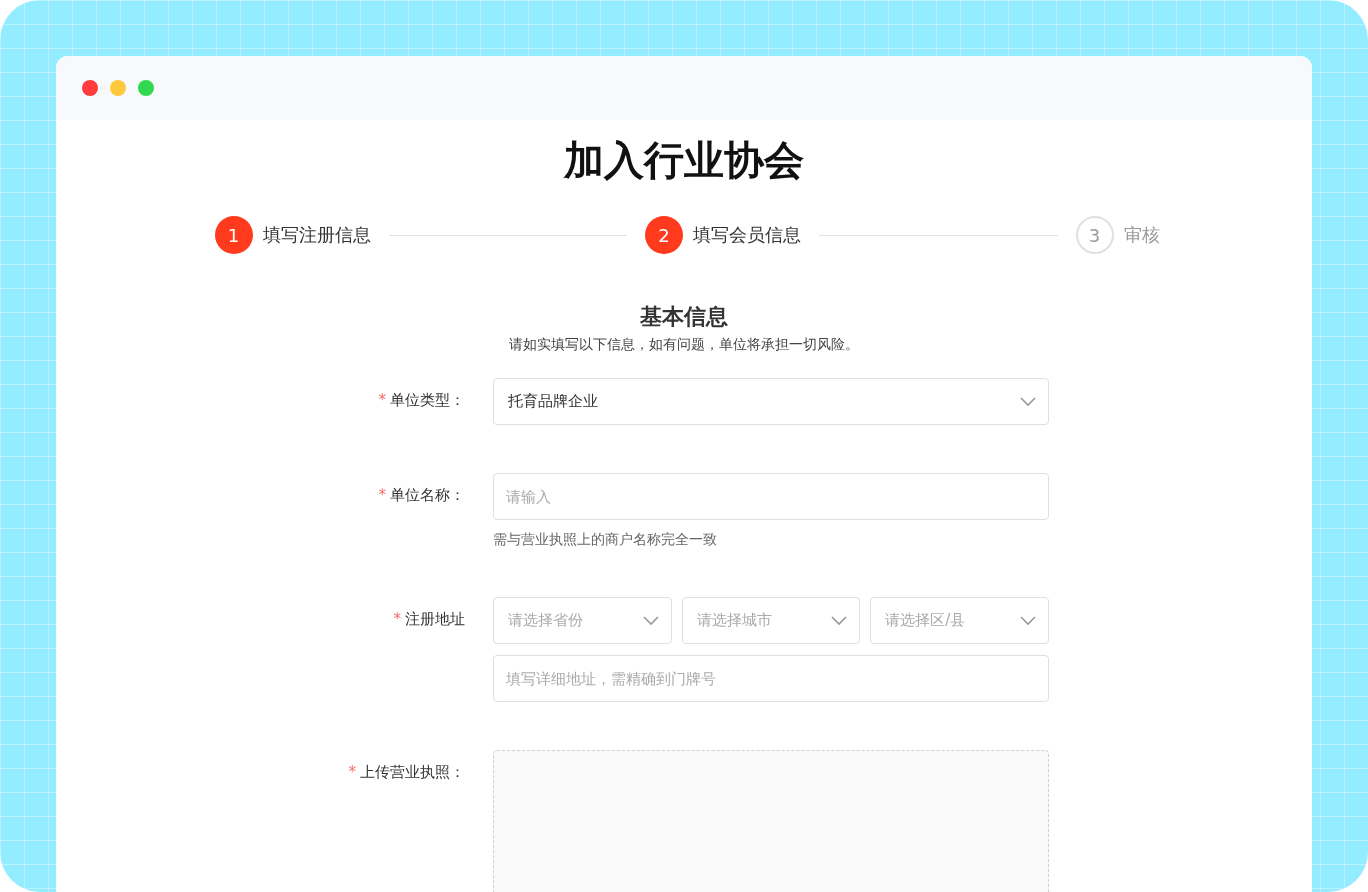 Image resolution: width=1368 pixels, height=892 pixels. Describe the element at coordinates (959, 620) in the screenshot. I see `select-field: 请选择区/县` at that location.